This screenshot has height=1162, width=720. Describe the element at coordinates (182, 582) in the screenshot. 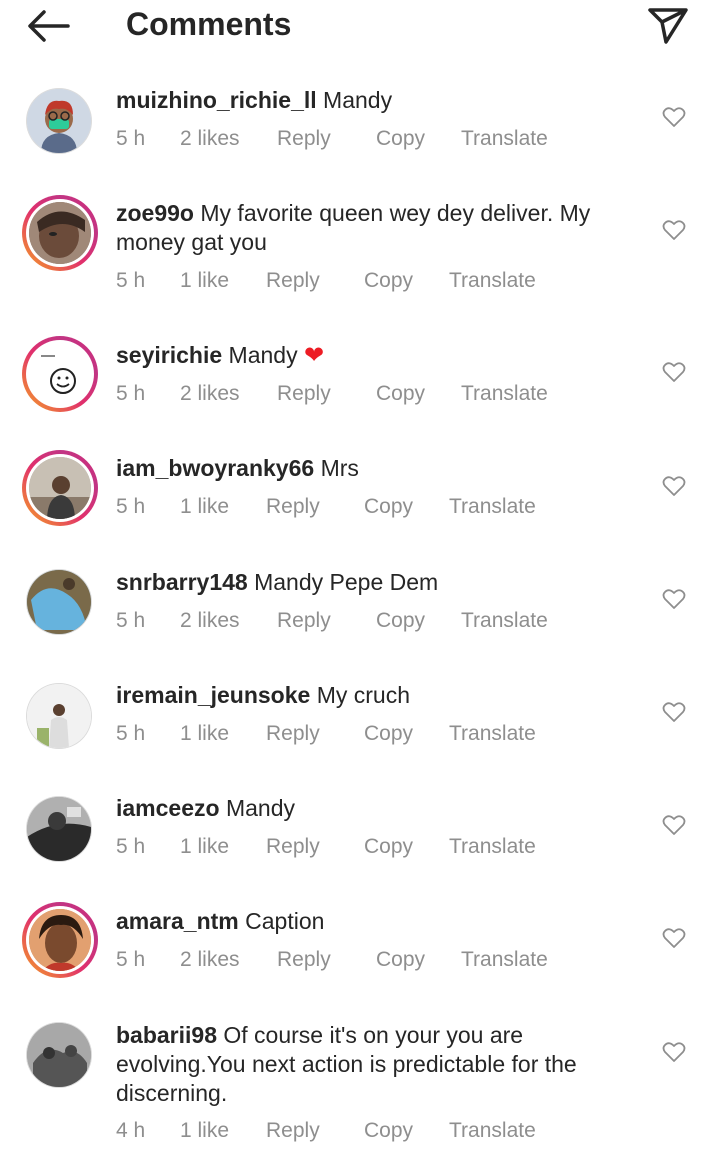

I see `comment-username: snrbarry148` at that location.